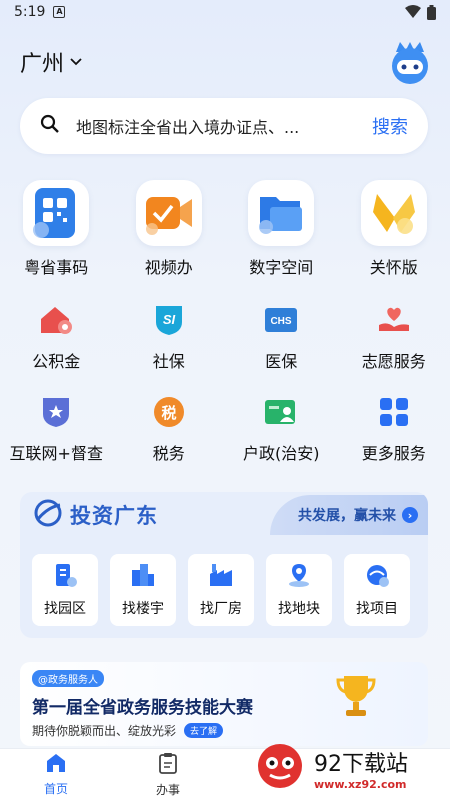 Image resolution: width=450 pixels, height=800 pixels. I want to click on tab-office: 办事, so click(168, 774).